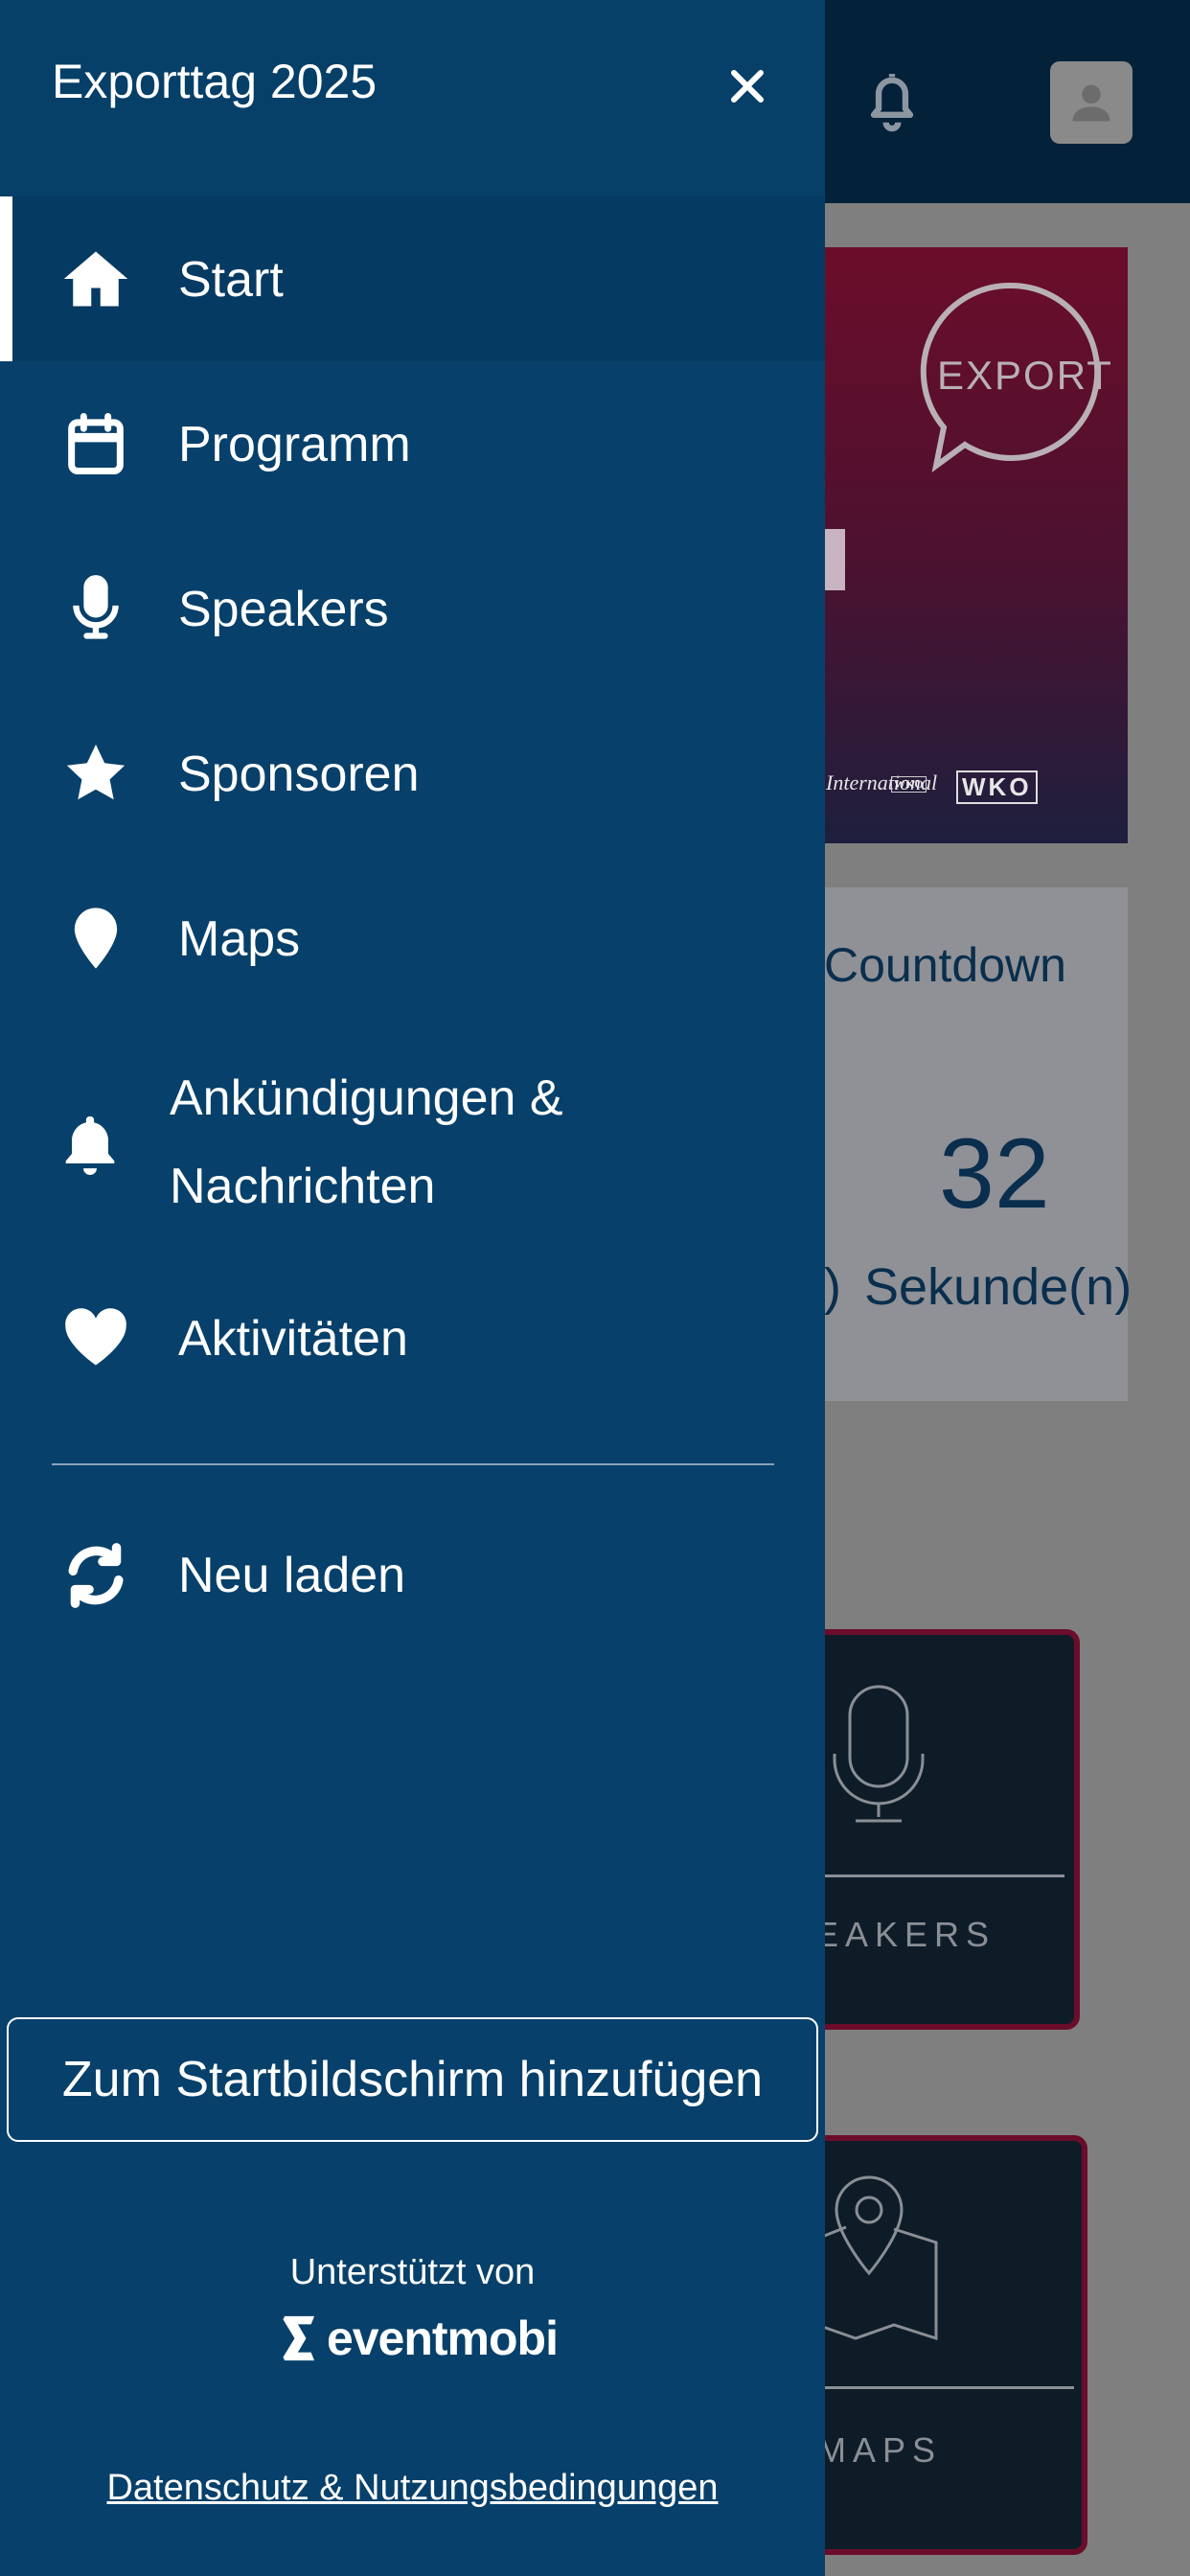  I want to click on banner-block, so click(835, 559).